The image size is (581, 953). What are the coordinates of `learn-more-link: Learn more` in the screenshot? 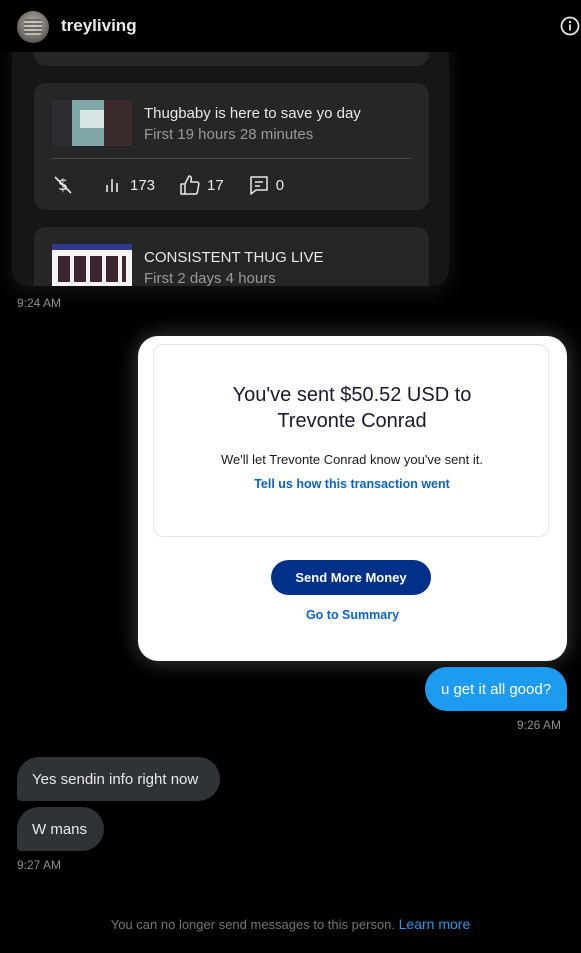 It's located at (435, 924).